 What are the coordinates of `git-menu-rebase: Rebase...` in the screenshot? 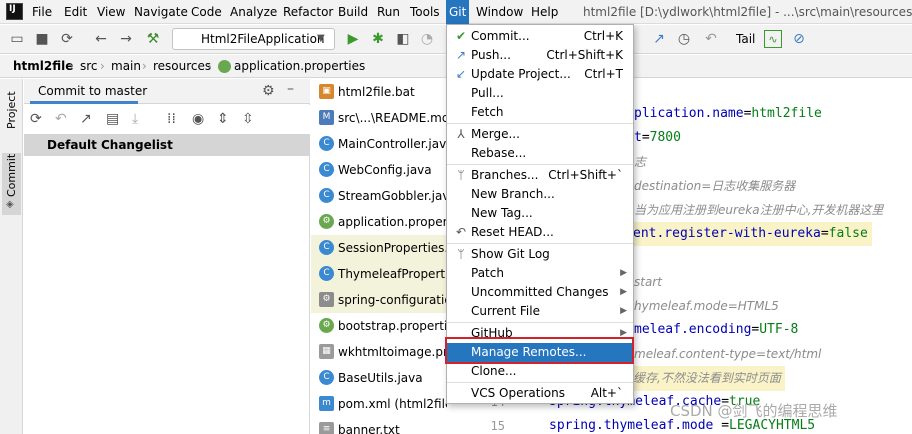 It's located at (540, 153).